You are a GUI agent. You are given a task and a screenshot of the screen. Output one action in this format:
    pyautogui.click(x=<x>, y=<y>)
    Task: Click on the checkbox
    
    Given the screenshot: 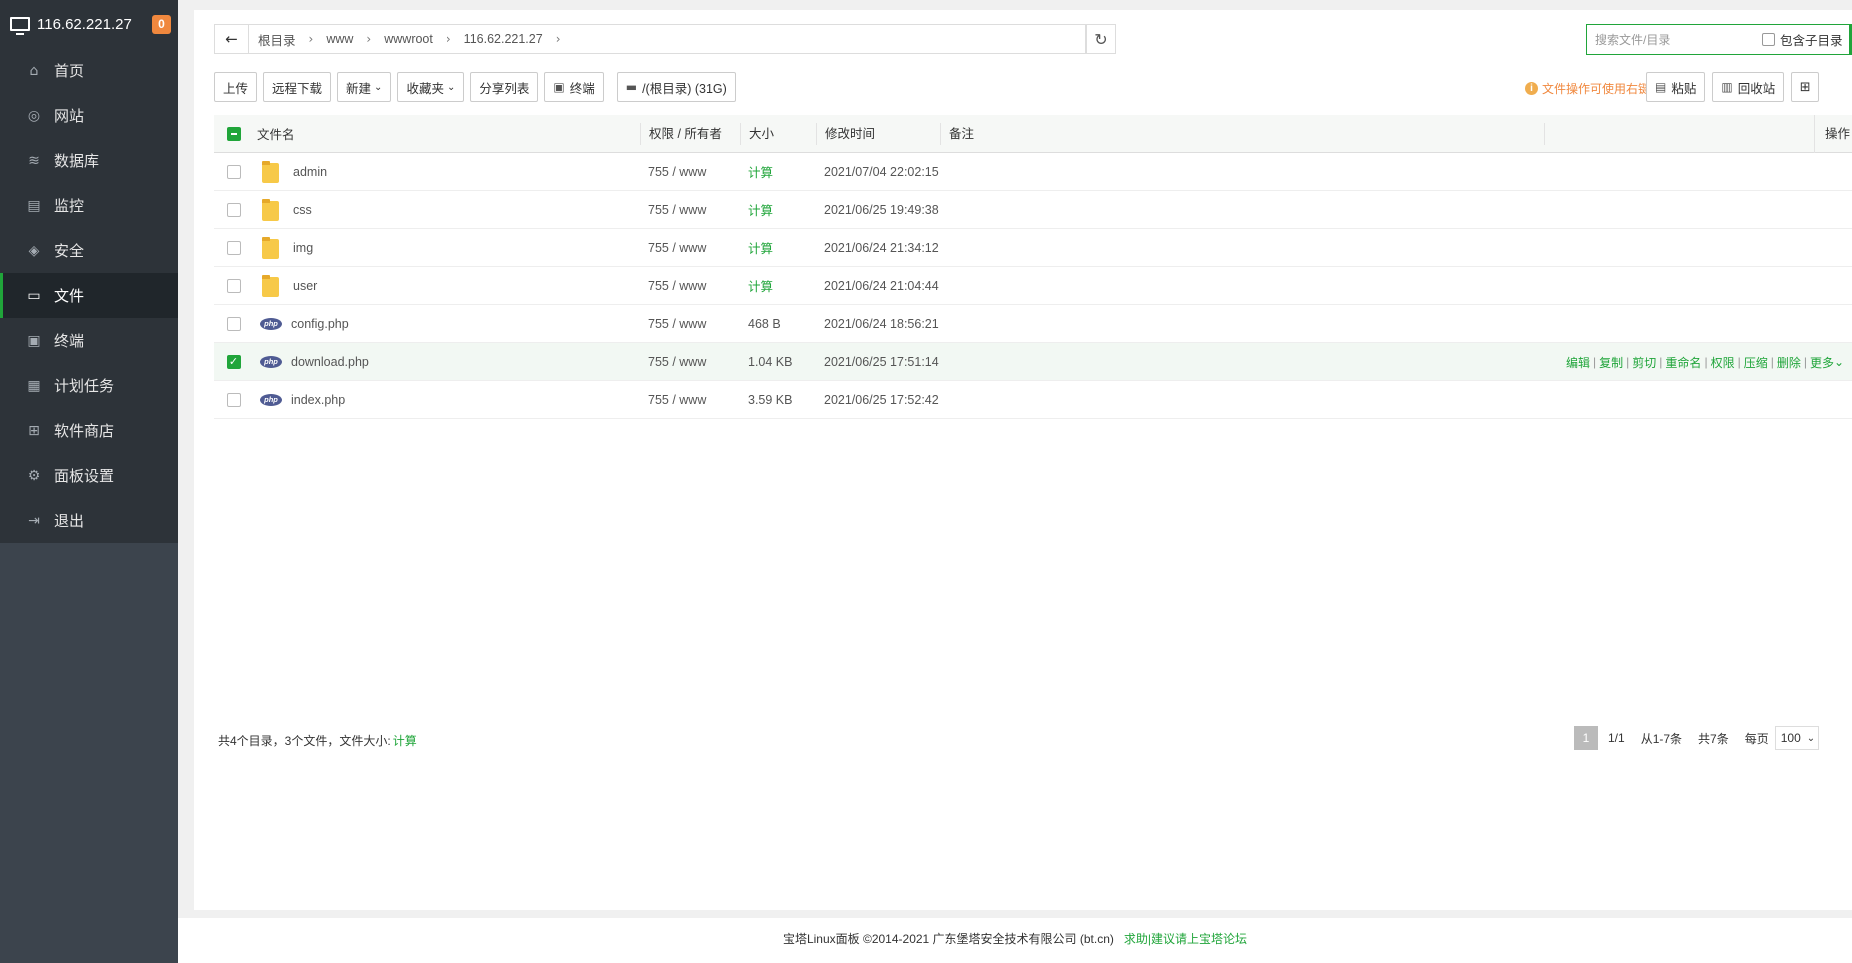 What is the action you would take?
    pyautogui.click(x=1768, y=39)
    